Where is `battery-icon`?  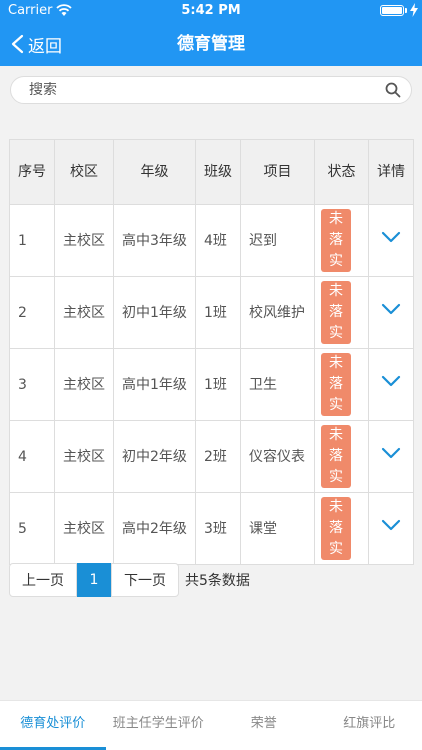
battery-icon is located at coordinates (392, 10).